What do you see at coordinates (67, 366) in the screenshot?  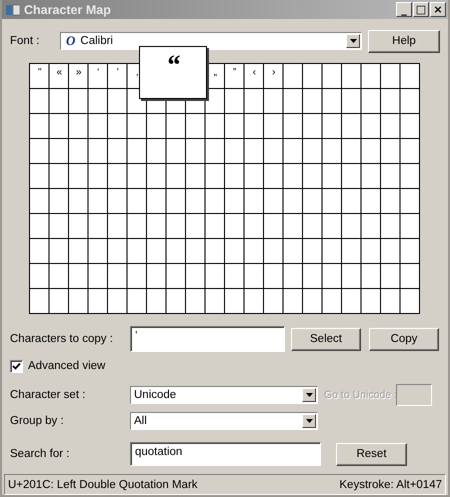 I see `checkbox-label: Advanced view` at bounding box center [67, 366].